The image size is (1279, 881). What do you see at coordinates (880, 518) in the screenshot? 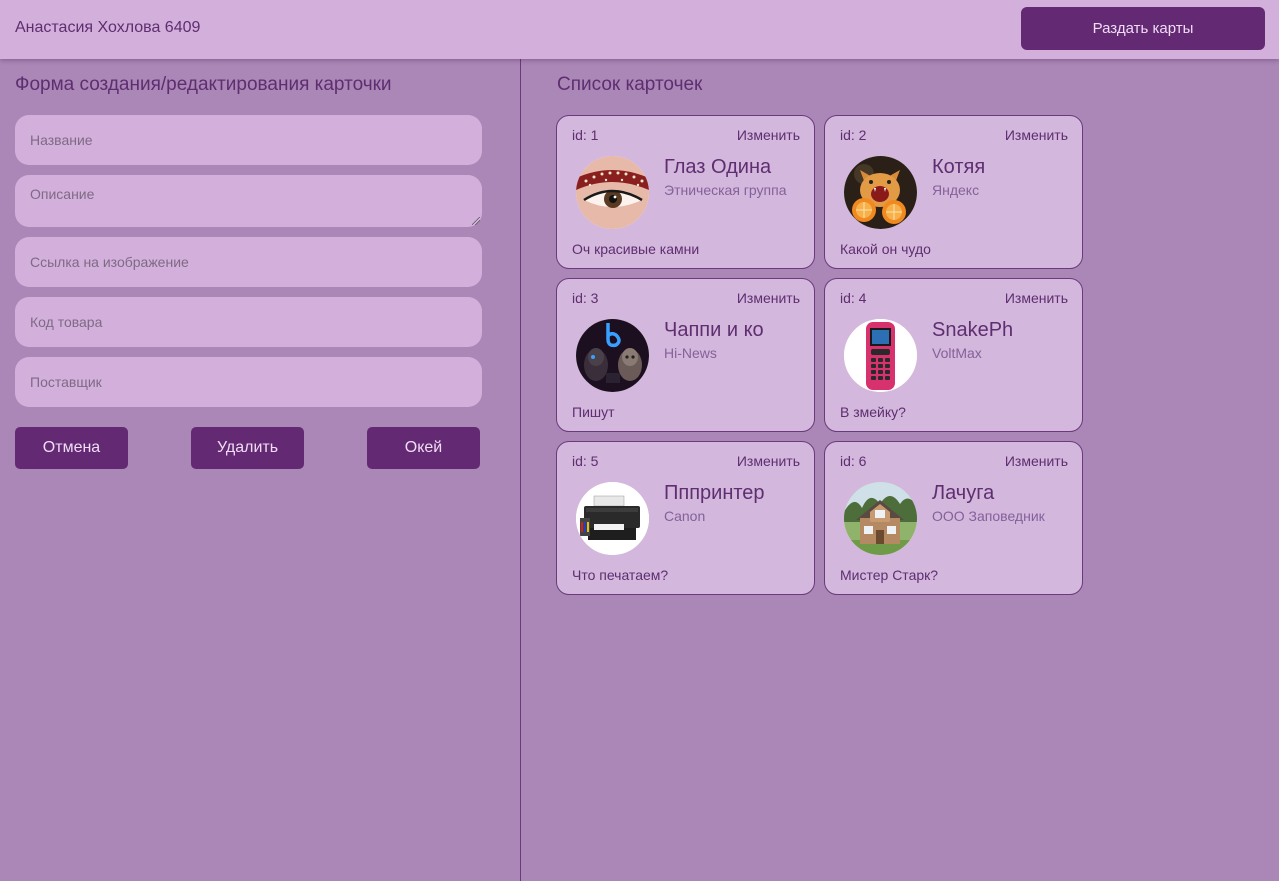
I see `house-image` at bounding box center [880, 518].